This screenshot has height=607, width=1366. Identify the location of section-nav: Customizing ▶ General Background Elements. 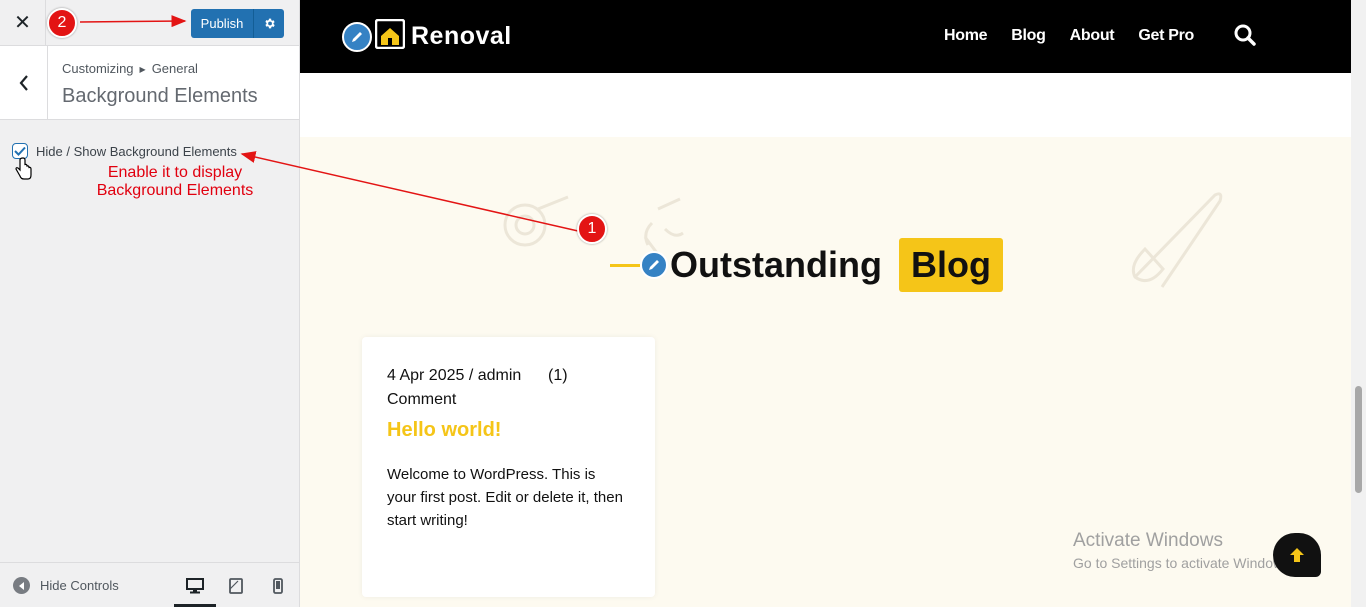
(149, 83).